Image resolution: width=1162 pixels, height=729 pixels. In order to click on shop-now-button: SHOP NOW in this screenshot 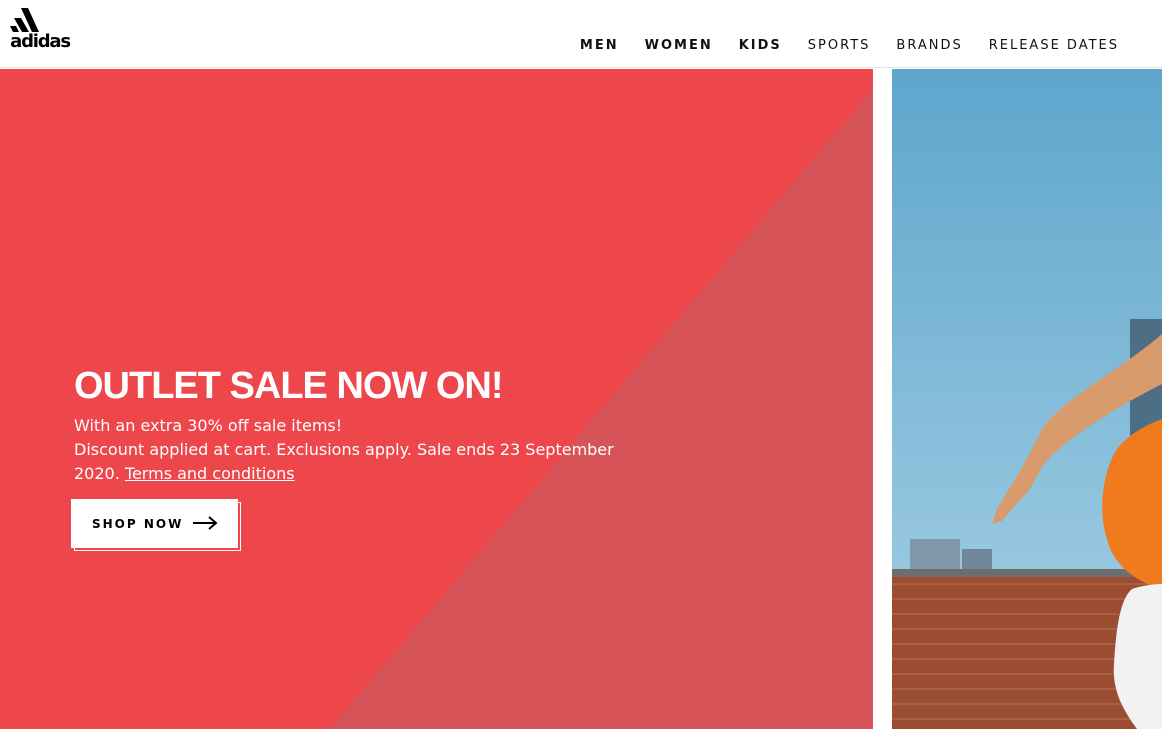, I will do `click(154, 523)`.